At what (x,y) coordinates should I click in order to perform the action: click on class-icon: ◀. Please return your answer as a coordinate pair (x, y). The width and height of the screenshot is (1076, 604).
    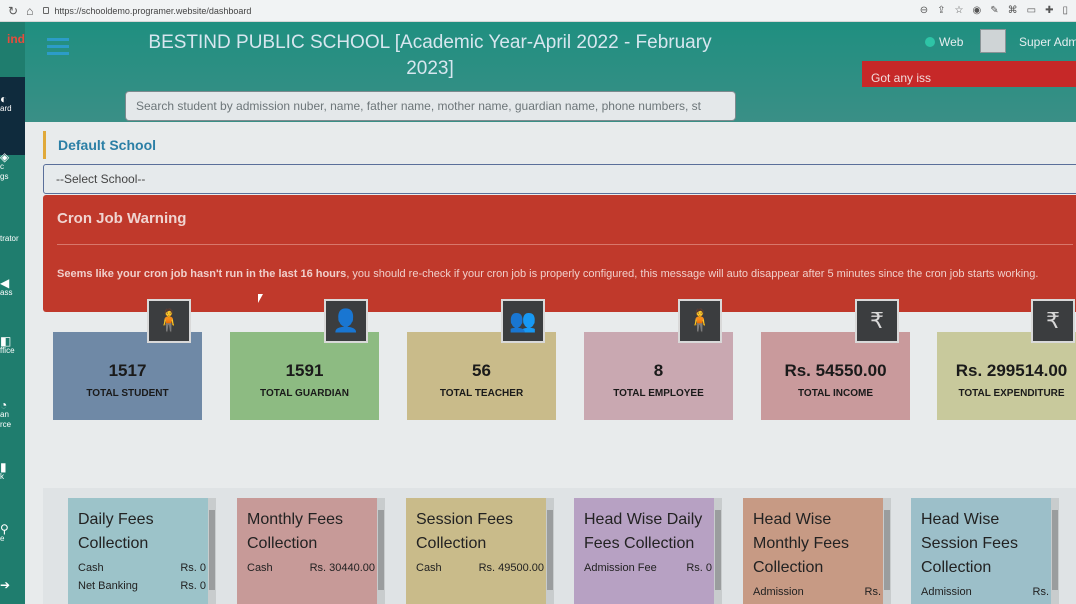
    Looking at the image, I should click on (5, 284).